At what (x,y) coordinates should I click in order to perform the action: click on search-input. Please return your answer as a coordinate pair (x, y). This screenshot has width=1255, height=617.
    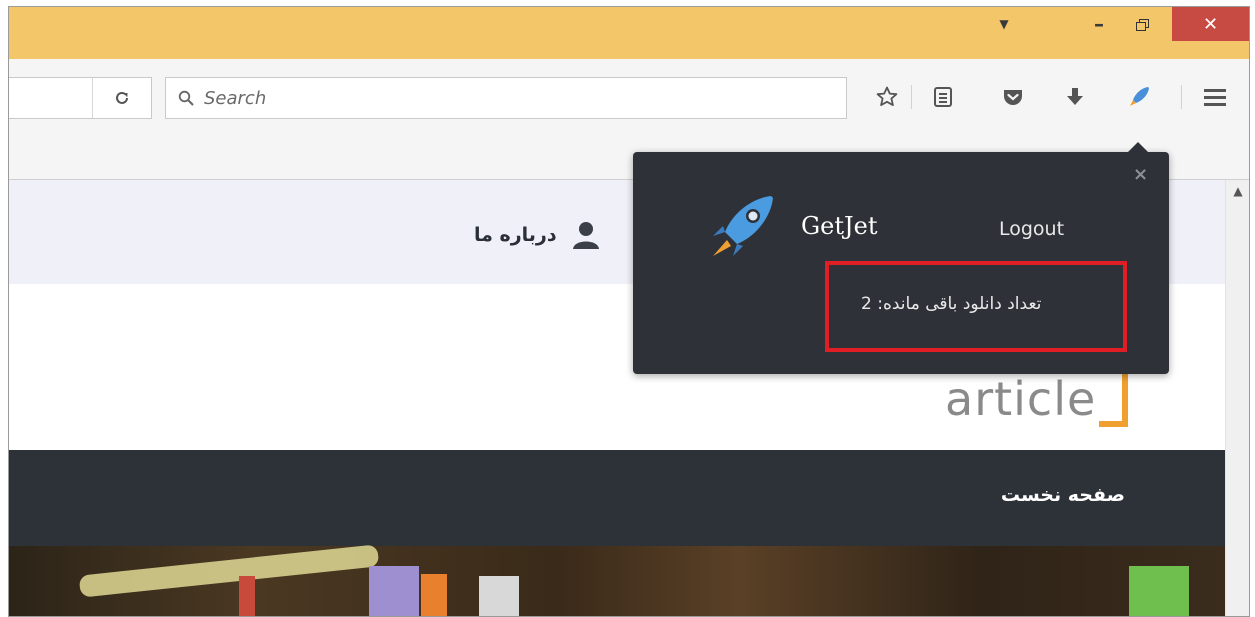
    Looking at the image, I should click on (504, 98).